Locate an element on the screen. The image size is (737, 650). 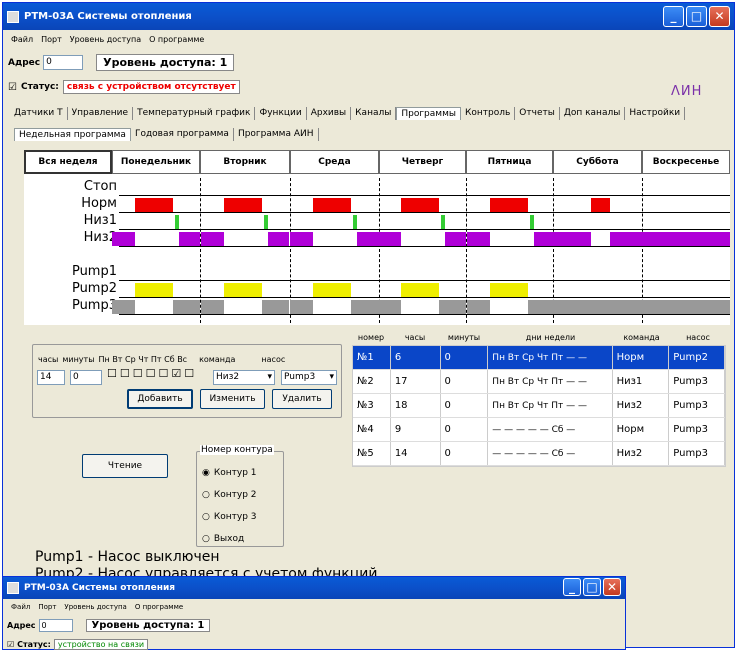
day-header-2: Вторник is located at coordinates (245, 162).